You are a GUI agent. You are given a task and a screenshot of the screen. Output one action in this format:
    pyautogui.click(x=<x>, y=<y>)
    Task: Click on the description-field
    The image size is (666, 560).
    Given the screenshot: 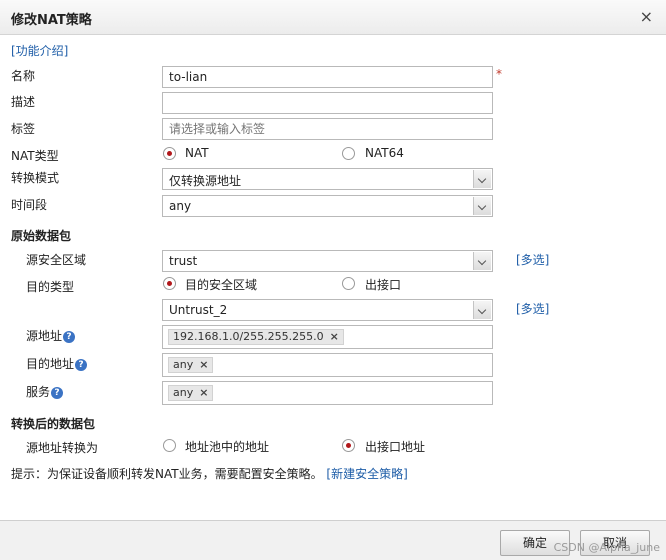 What is the action you would take?
    pyautogui.click(x=327, y=103)
    